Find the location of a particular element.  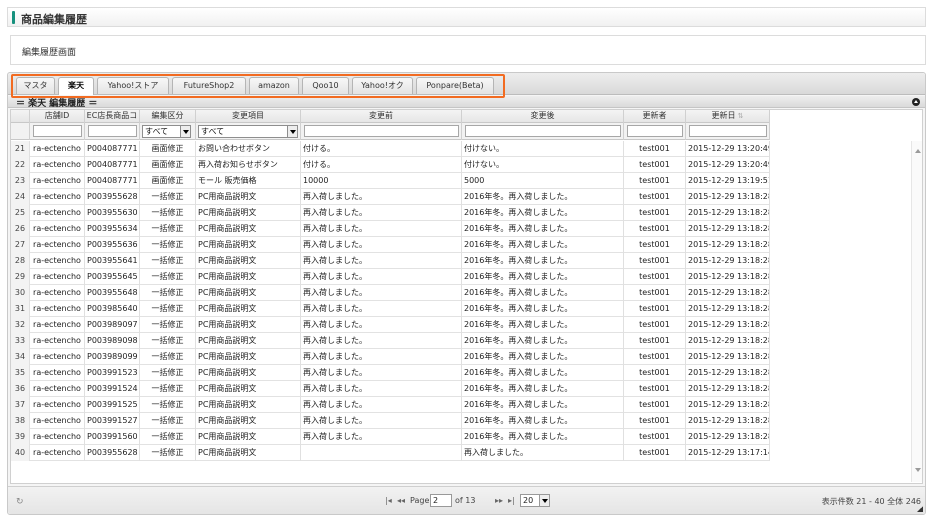

tab-yahoo-auction: Yahoo!オク is located at coordinates (382, 85).